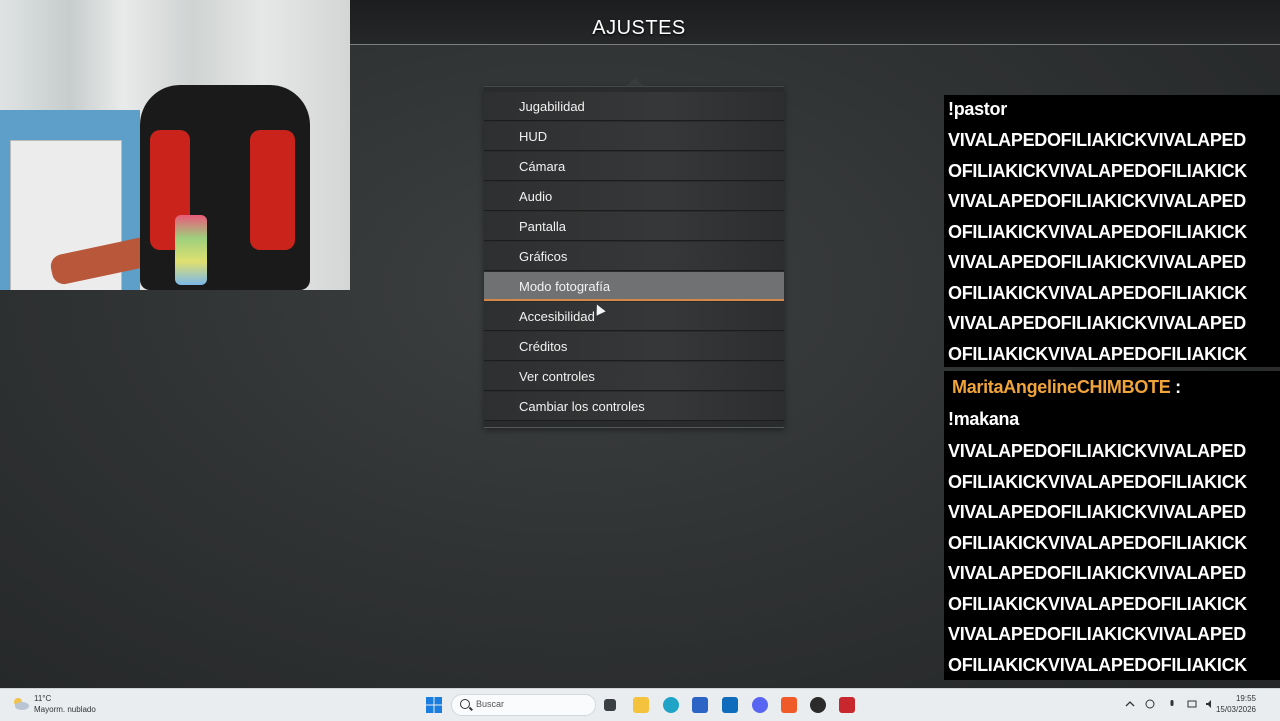 Image resolution: width=1280 pixels, height=721 pixels. Describe the element at coordinates (610, 705) in the screenshot. I see `task-view-icon` at that location.